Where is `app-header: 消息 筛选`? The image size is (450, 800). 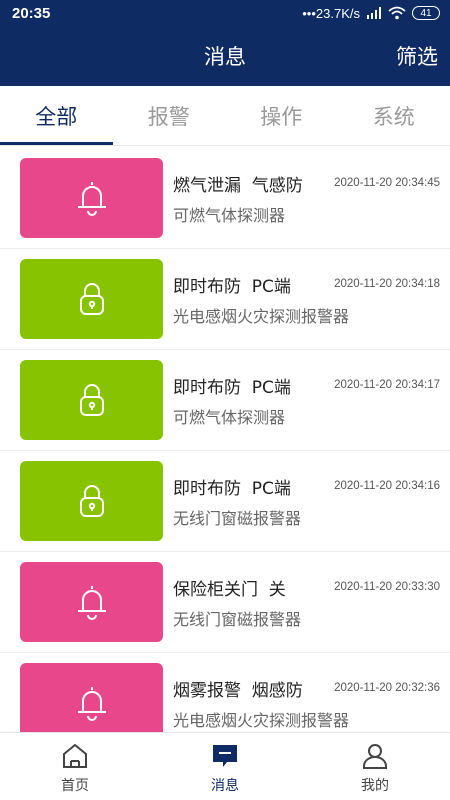
app-header: 消息 筛选 is located at coordinates (225, 56).